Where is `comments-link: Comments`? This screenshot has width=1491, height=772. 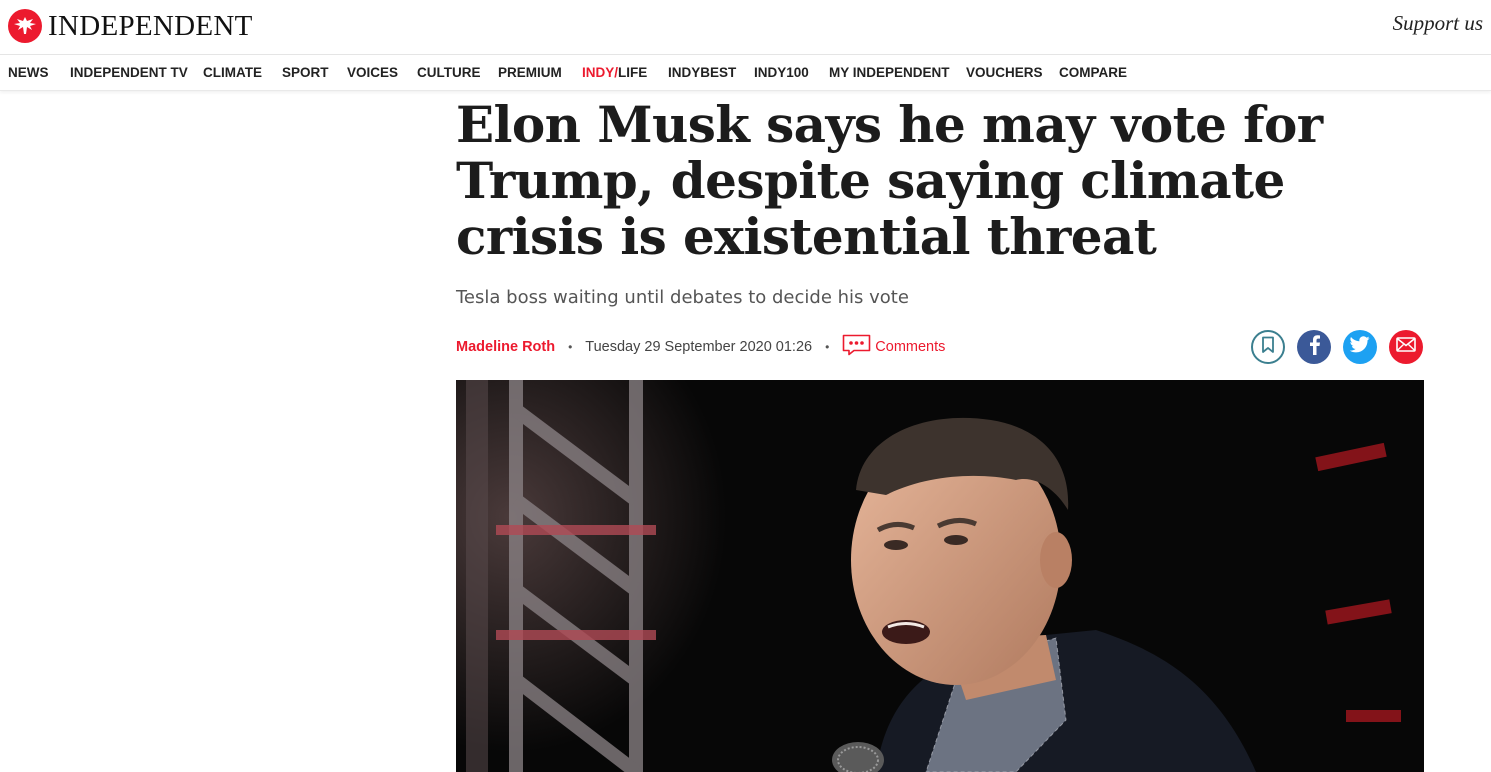 comments-link: Comments is located at coordinates (893, 347).